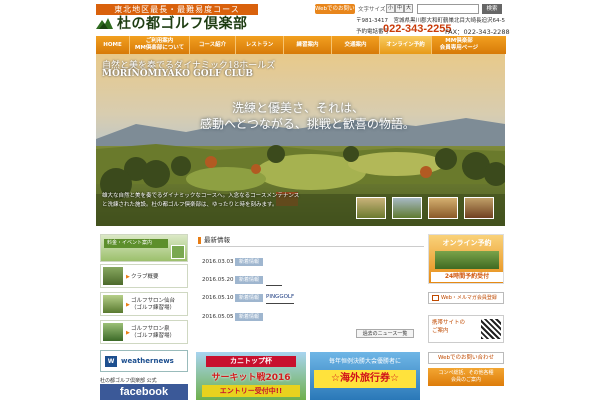 The width and height of the screenshot is (600, 400). What do you see at coordinates (459, 45) in the screenshot?
I see `nav-member-page: MM倶楽部 会員専用ページ` at bounding box center [459, 45].